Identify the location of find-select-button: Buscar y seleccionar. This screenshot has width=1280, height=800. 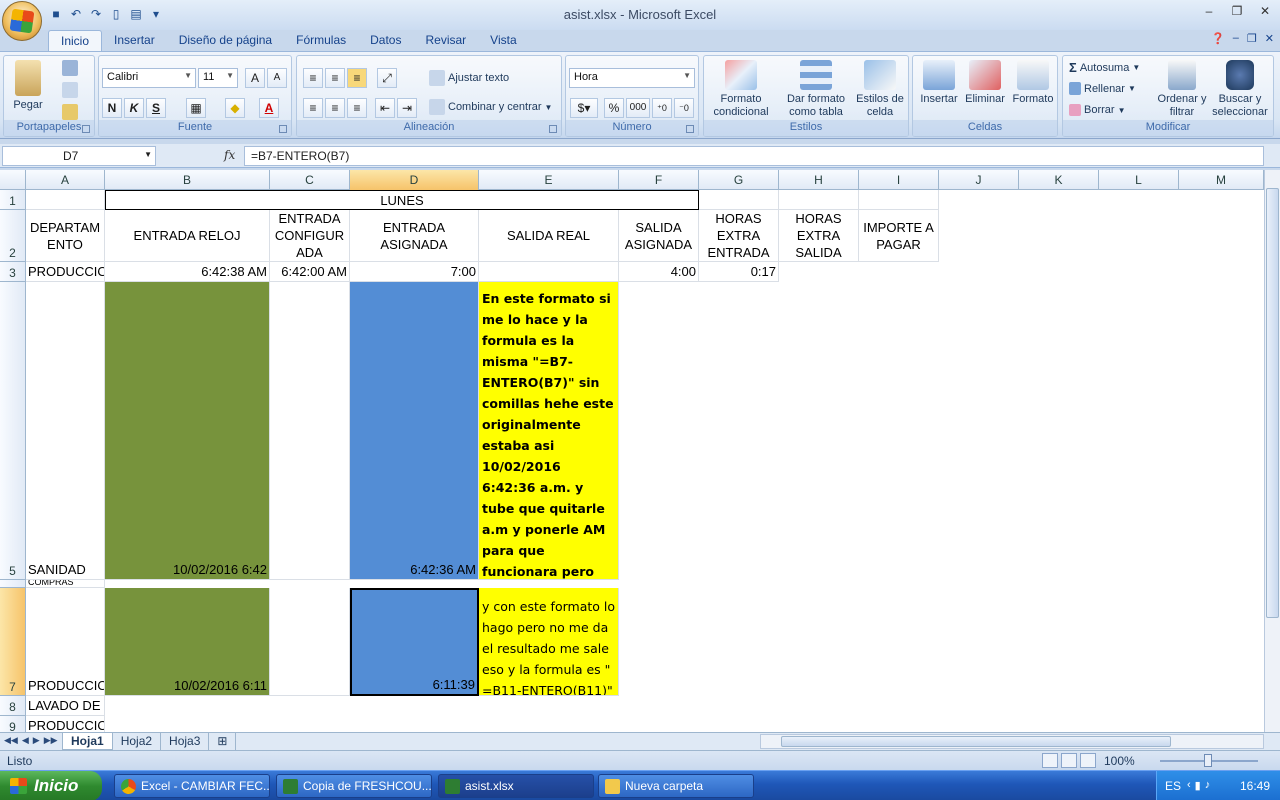
(1240, 89).